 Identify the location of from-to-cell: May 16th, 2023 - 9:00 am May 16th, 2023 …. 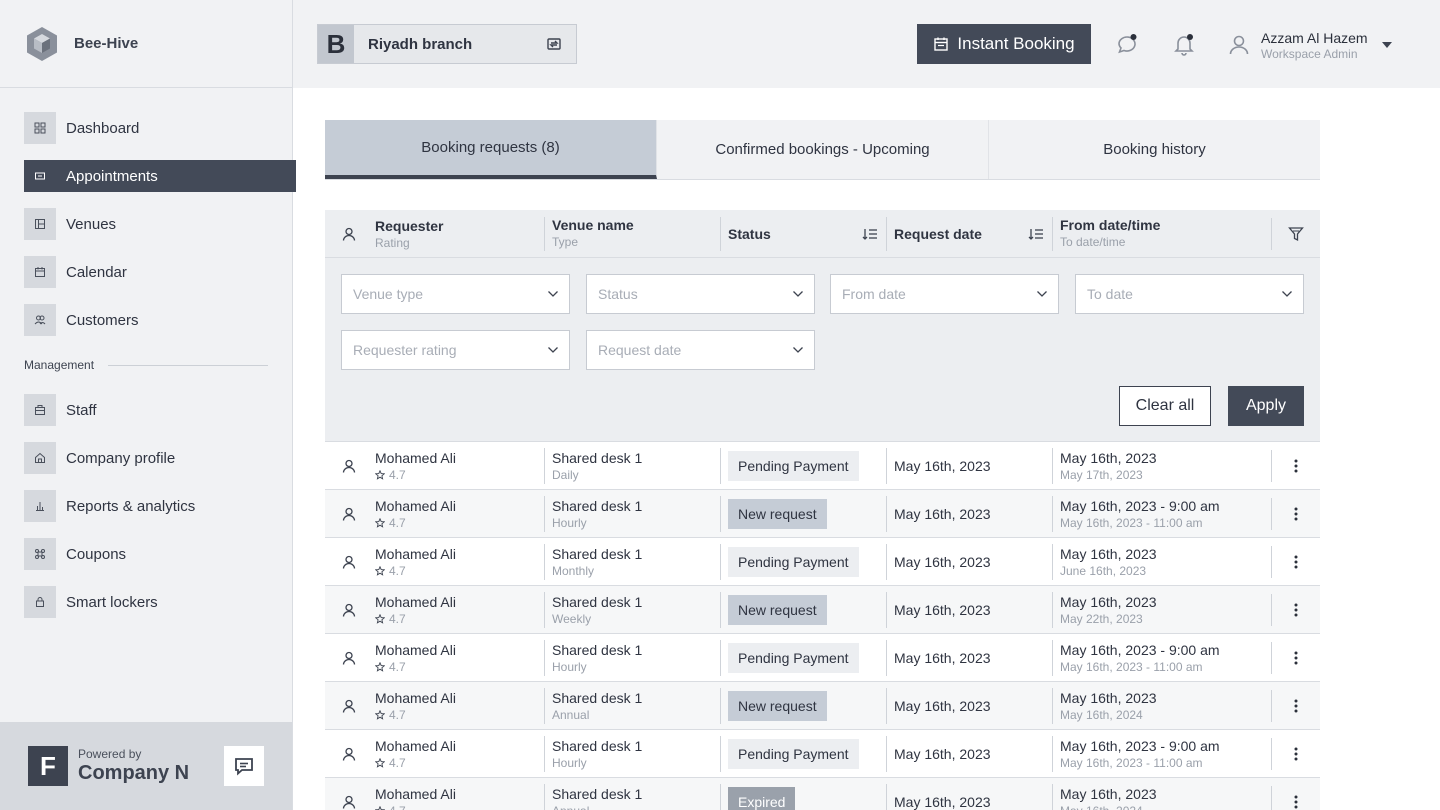
(1161, 657).